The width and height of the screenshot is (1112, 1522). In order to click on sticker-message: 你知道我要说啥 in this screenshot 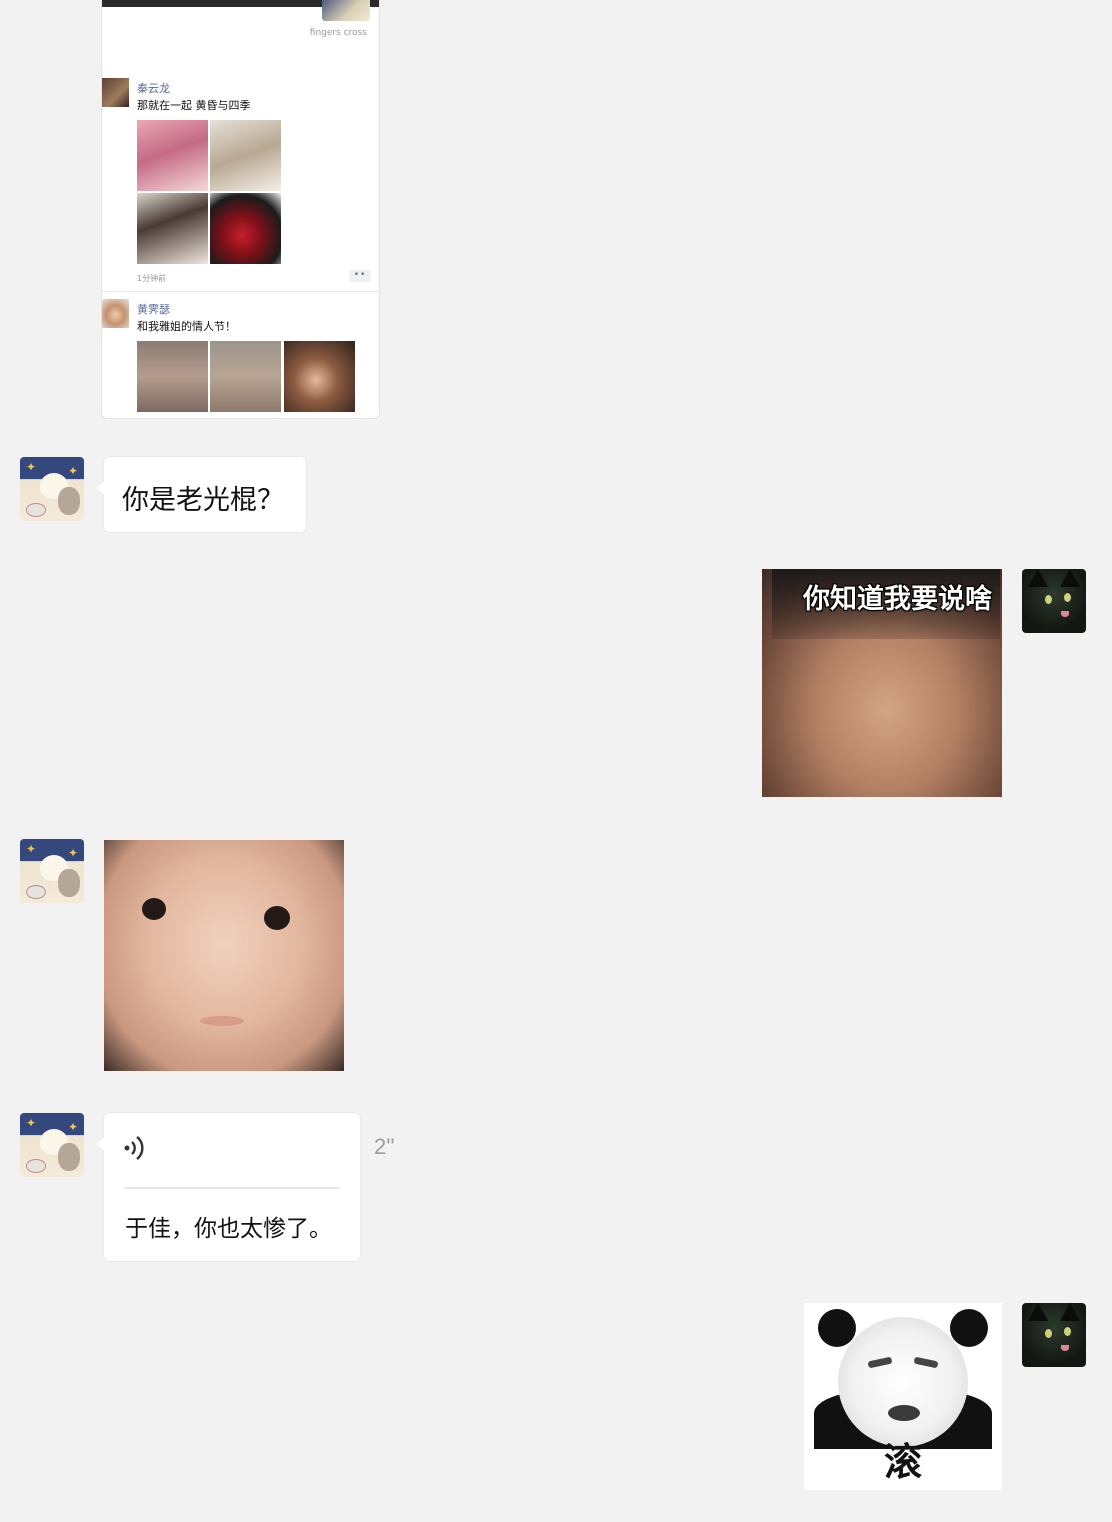, I will do `click(882, 683)`.